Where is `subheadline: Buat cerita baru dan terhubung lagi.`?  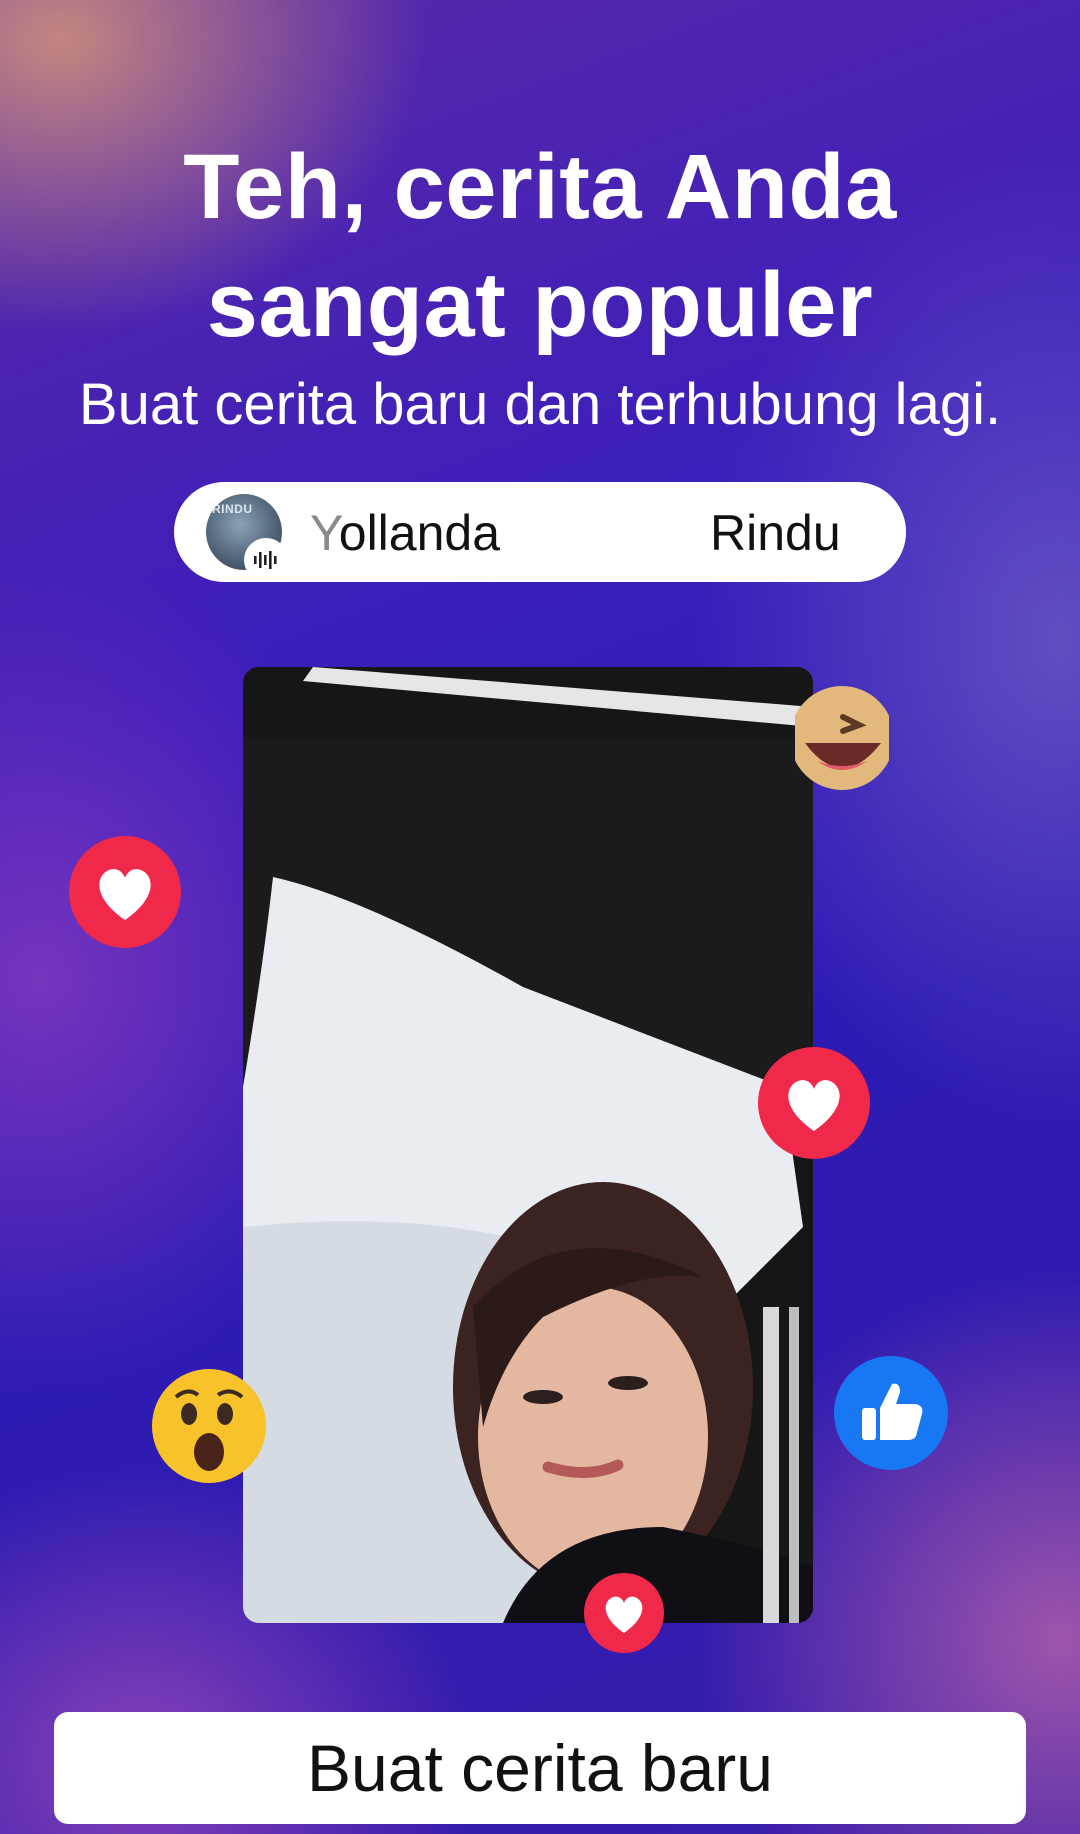
subheadline: Buat cerita baru dan terhubung lagi. is located at coordinates (540, 404).